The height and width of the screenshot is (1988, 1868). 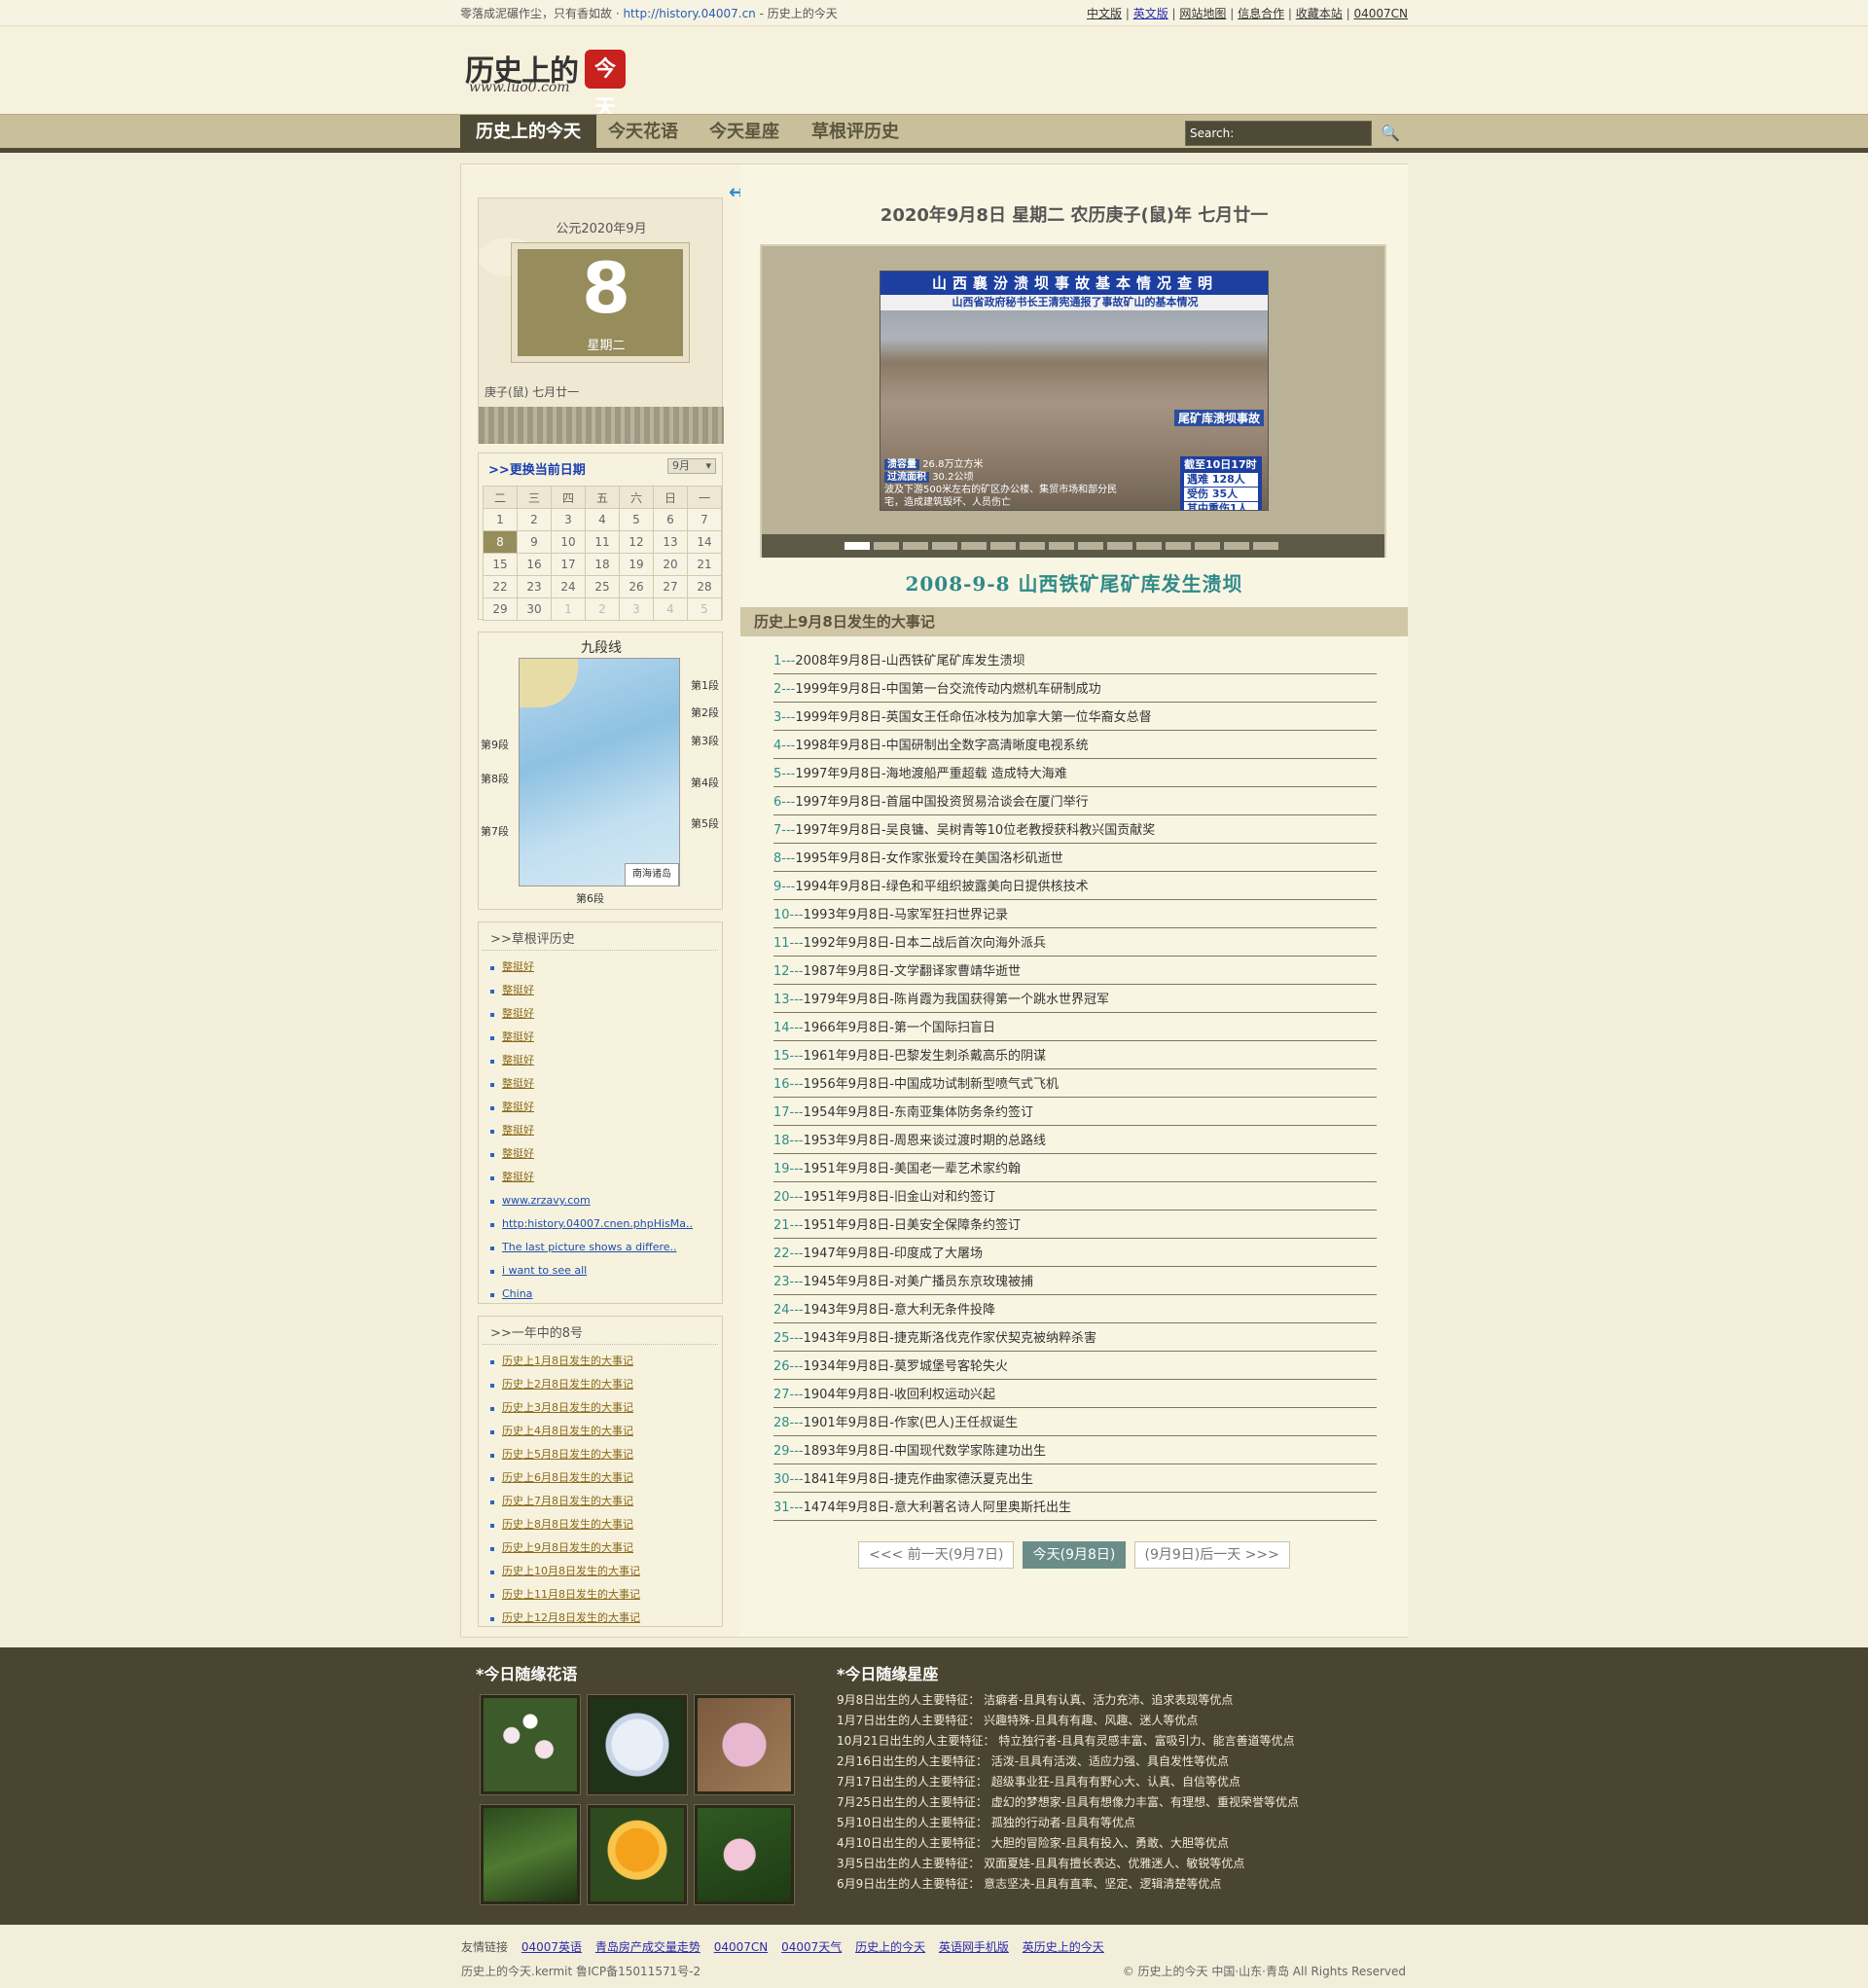 I want to click on top-link-english: 英文版, so click(x=1150, y=13).